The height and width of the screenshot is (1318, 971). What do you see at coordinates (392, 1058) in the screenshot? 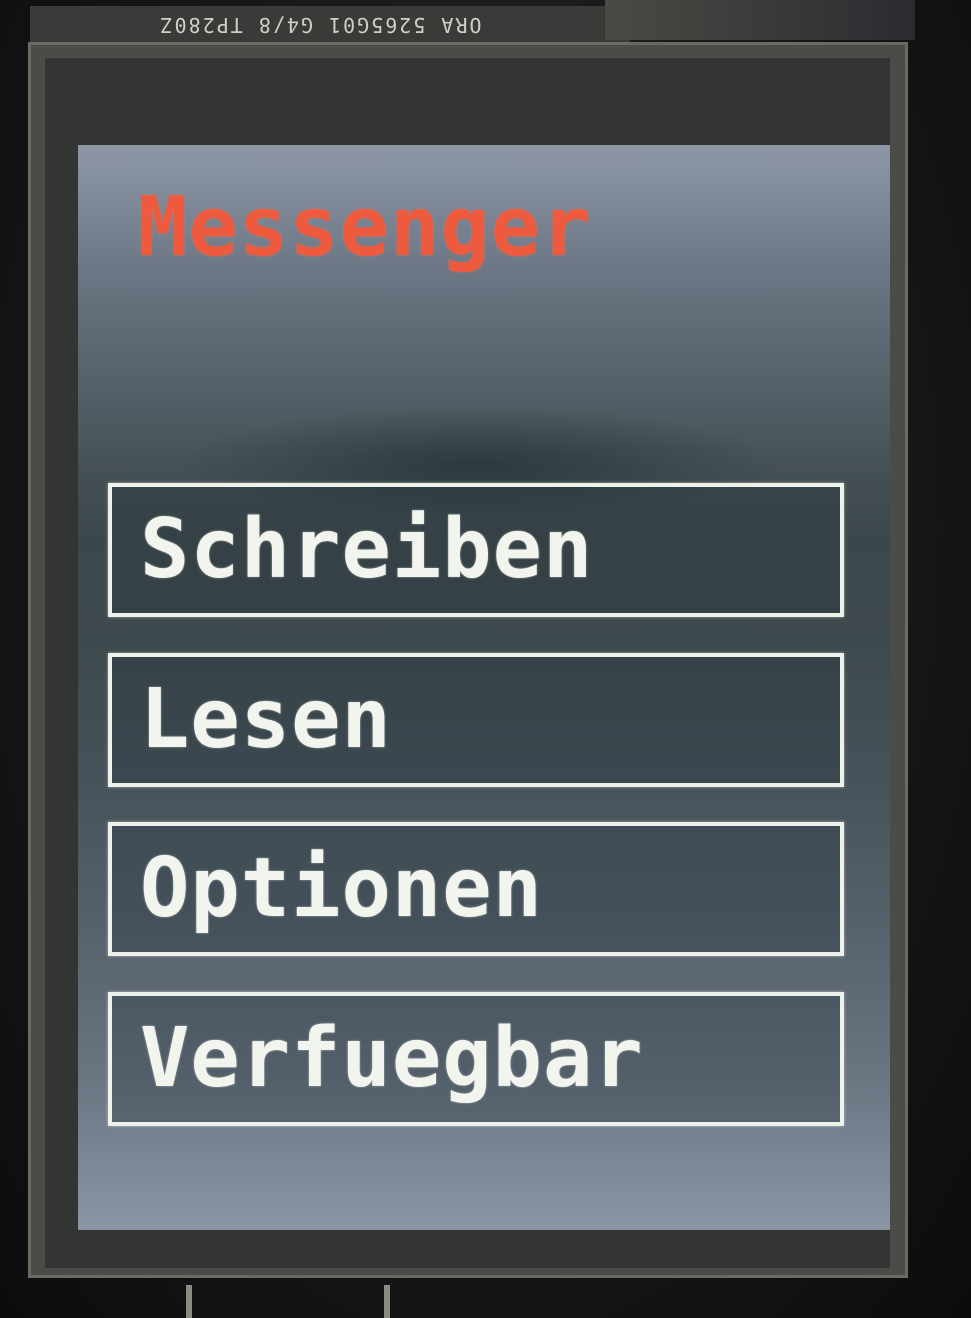
I see `menu-button-label: Verfuegbar` at bounding box center [392, 1058].